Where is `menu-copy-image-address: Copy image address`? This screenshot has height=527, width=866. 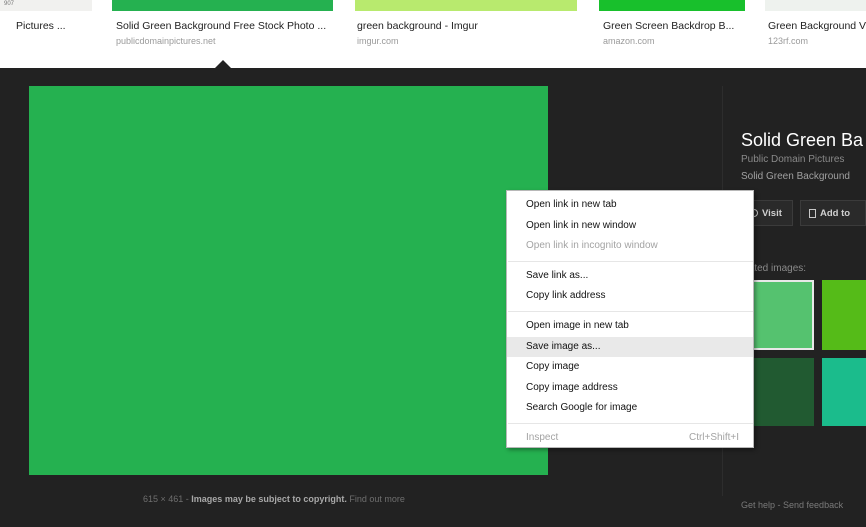 menu-copy-image-address: Copy image address is located at coordinates (630, 388).